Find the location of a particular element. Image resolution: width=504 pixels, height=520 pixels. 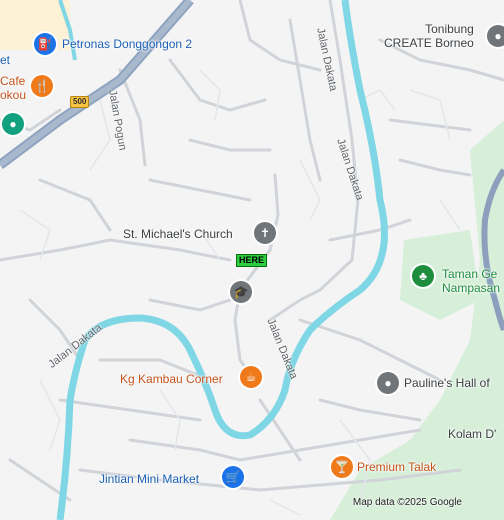

place-icon-tonibung: ● is located at coordinates (495, 36).